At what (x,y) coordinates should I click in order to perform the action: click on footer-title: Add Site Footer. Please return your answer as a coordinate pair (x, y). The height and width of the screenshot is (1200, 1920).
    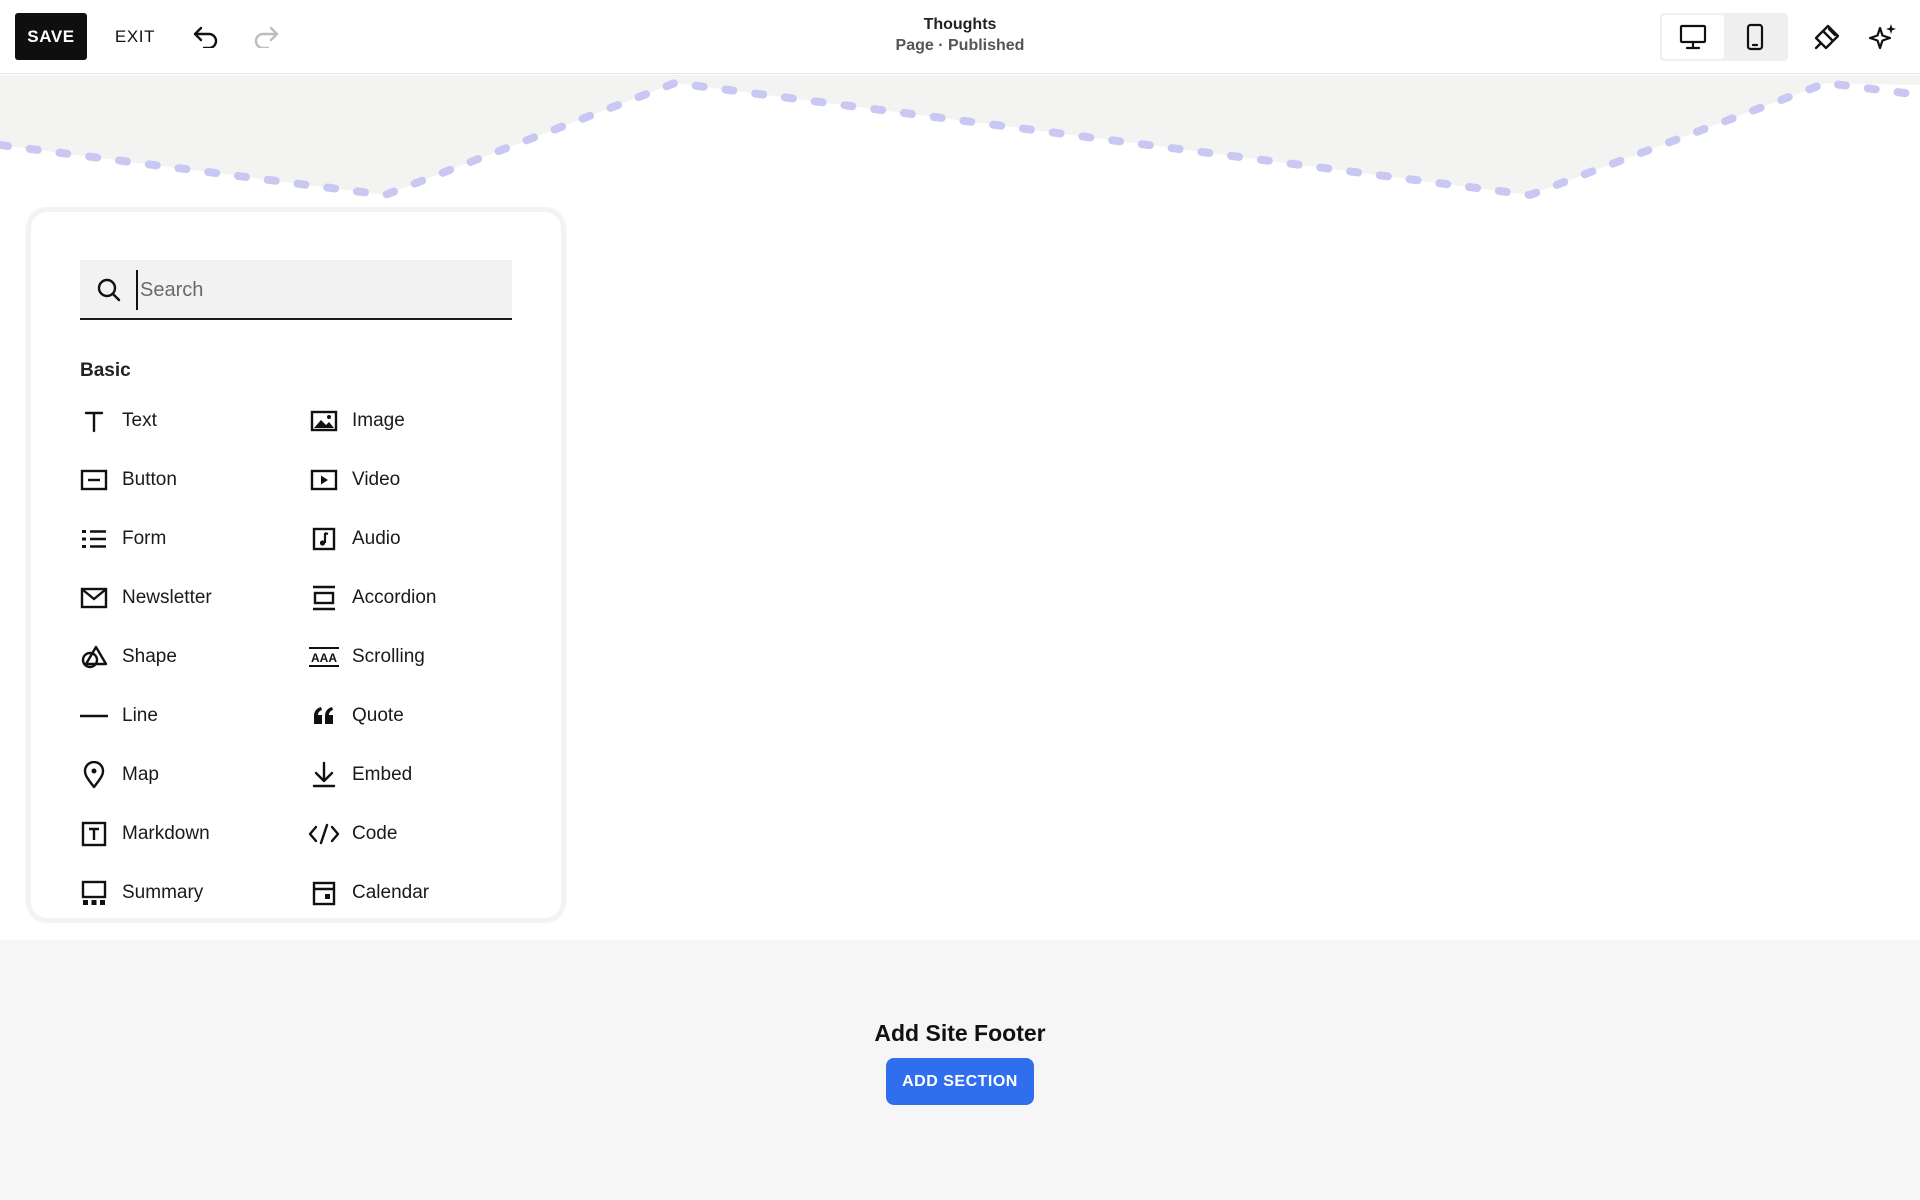
    Looking at the image, I should click on (960, 1033).